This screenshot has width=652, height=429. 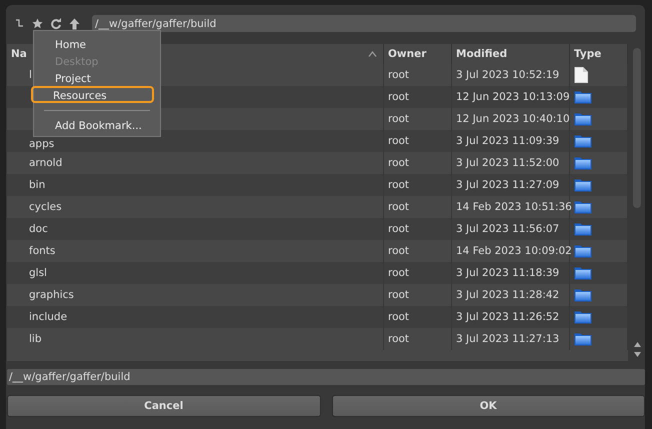 What do you see at coordinates (317, 273) in the screenshot?
I see `table-row: glsl root 3 Jul 2023 11:18:39` at bounding box center [317, 273].